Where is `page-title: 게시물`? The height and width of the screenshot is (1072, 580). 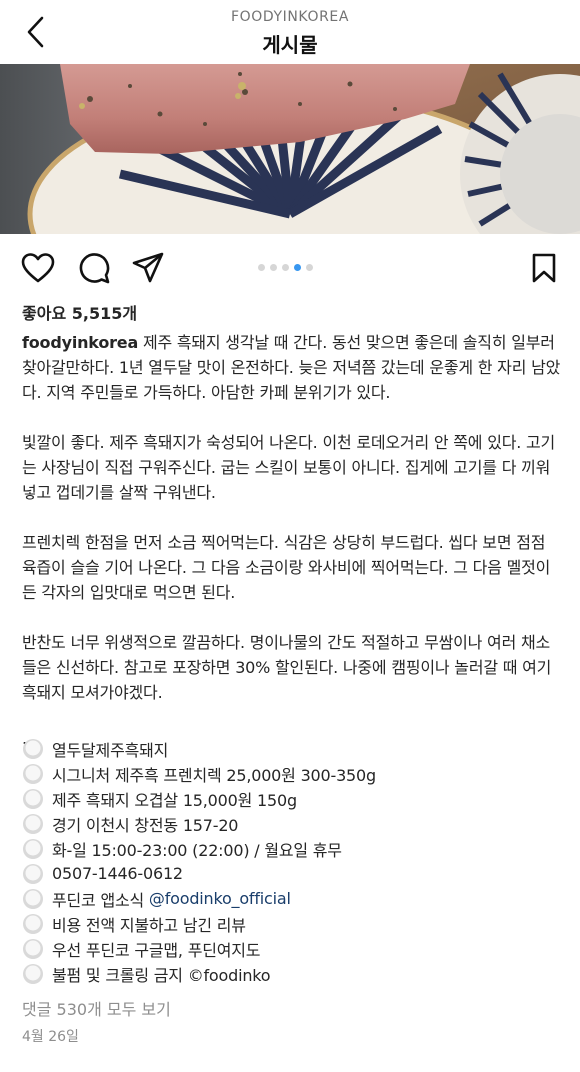
page-title: 게시물 is located at coordinates (290, 45).